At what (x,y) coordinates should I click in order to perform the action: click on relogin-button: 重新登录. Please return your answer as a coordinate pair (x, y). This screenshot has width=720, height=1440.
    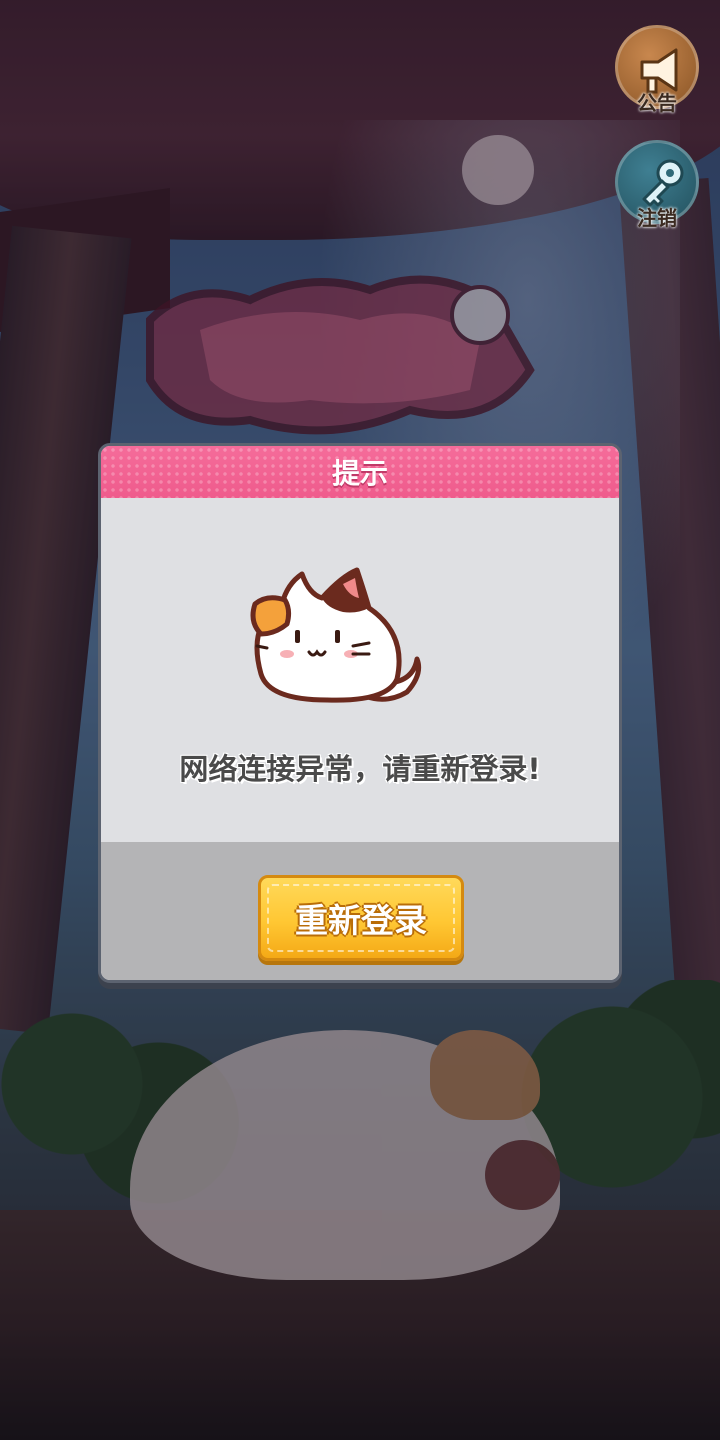
    Looking at the image, I should click on (361, 918).